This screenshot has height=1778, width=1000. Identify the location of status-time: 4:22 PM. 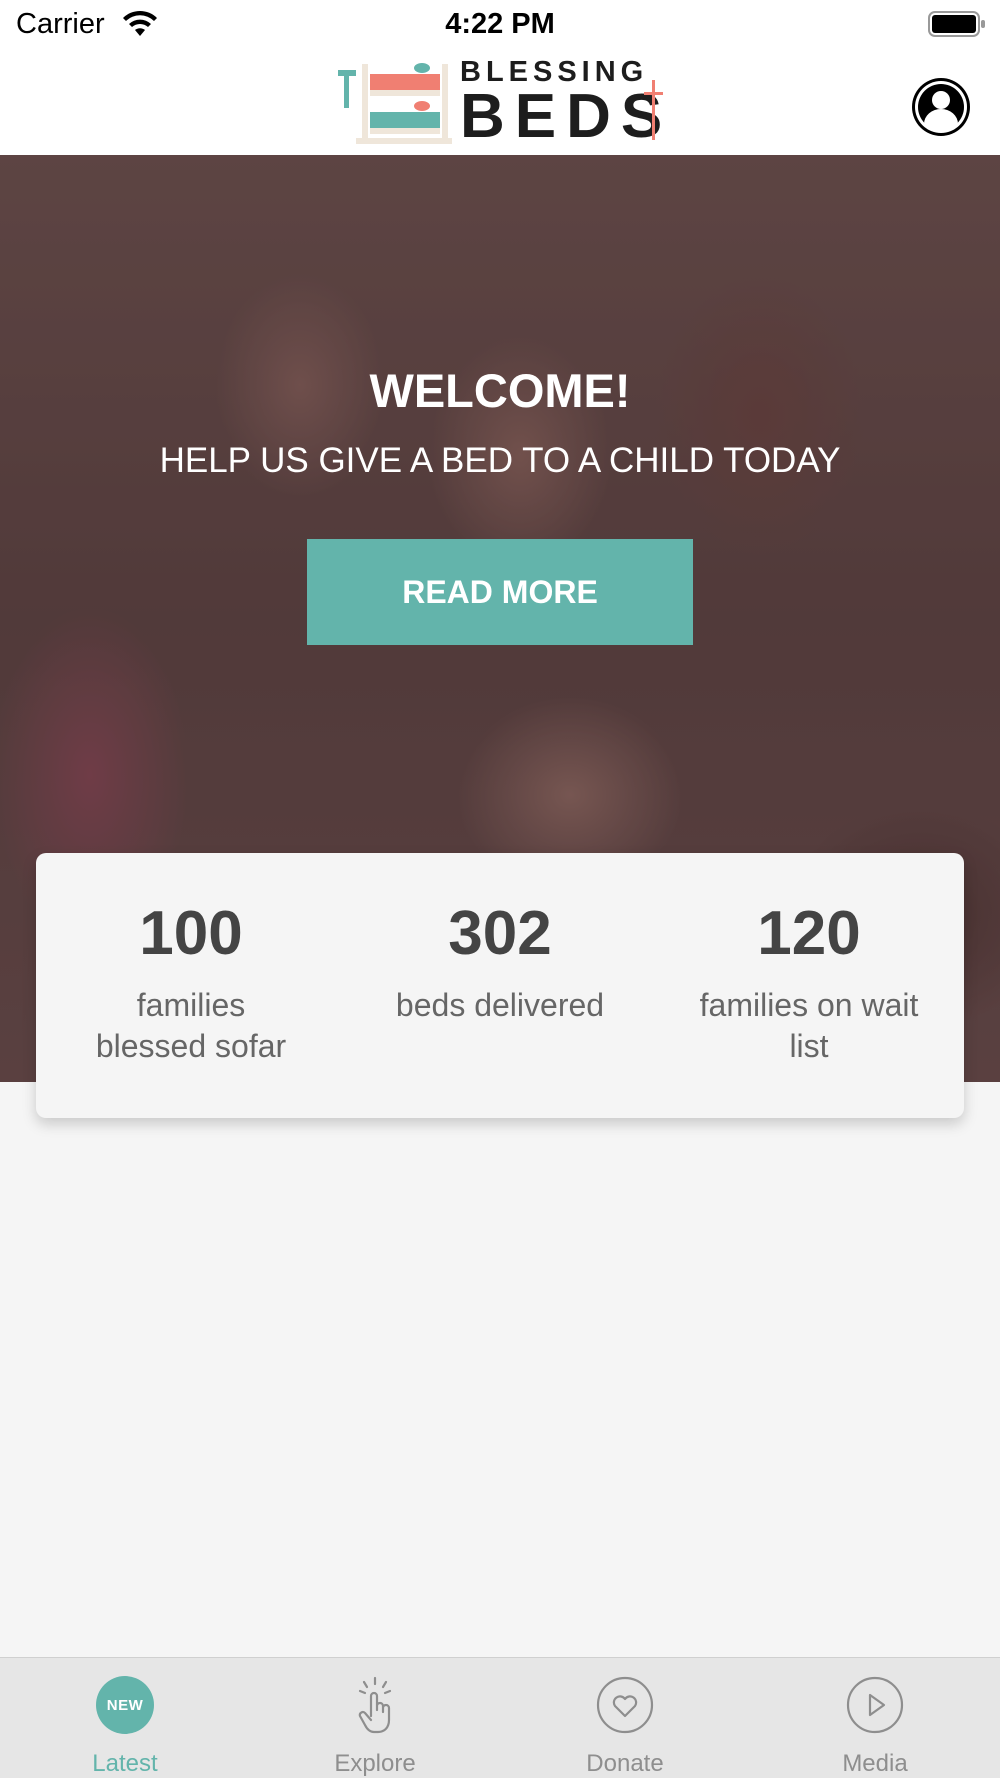
(500, 24).